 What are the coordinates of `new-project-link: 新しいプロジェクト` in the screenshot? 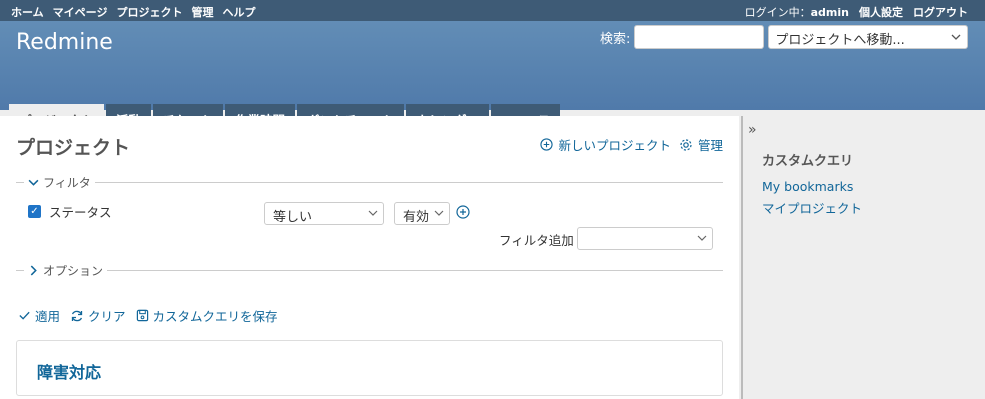 It's located at (605, 144).